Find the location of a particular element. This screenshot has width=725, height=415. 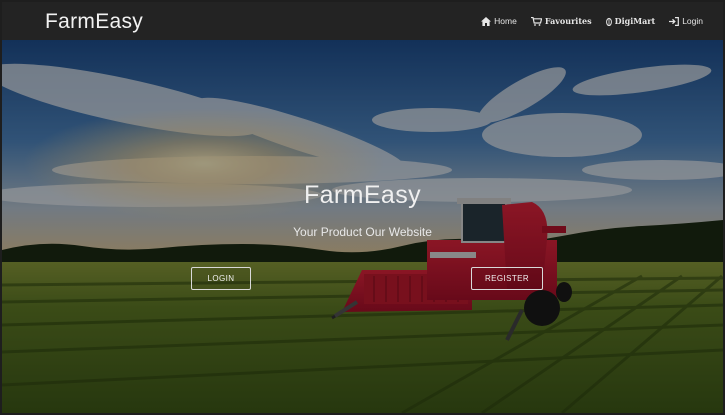

register-button: REGISTER is located at coordinates (507, 278).